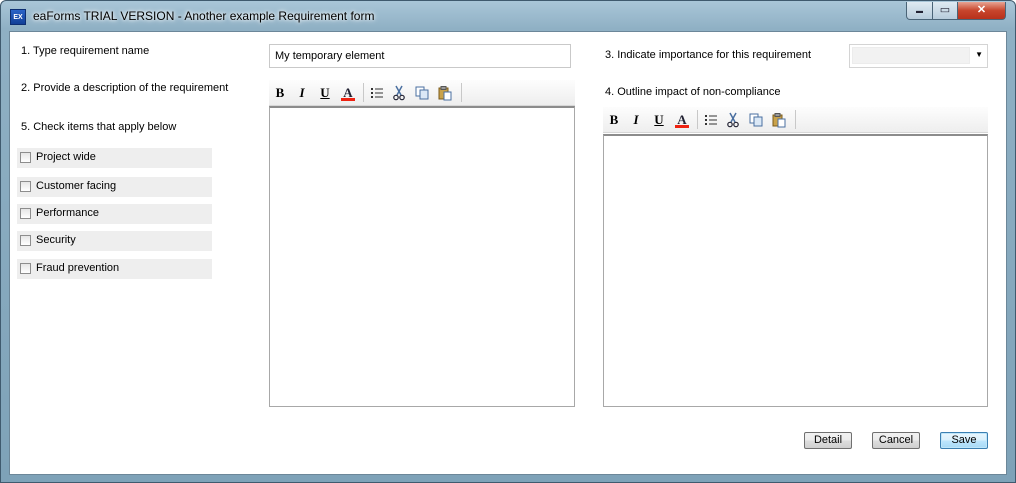 The width and height of the screenshot is (1016, 483). I want to click on description-toolbar: B I U A, so click(422, 93).